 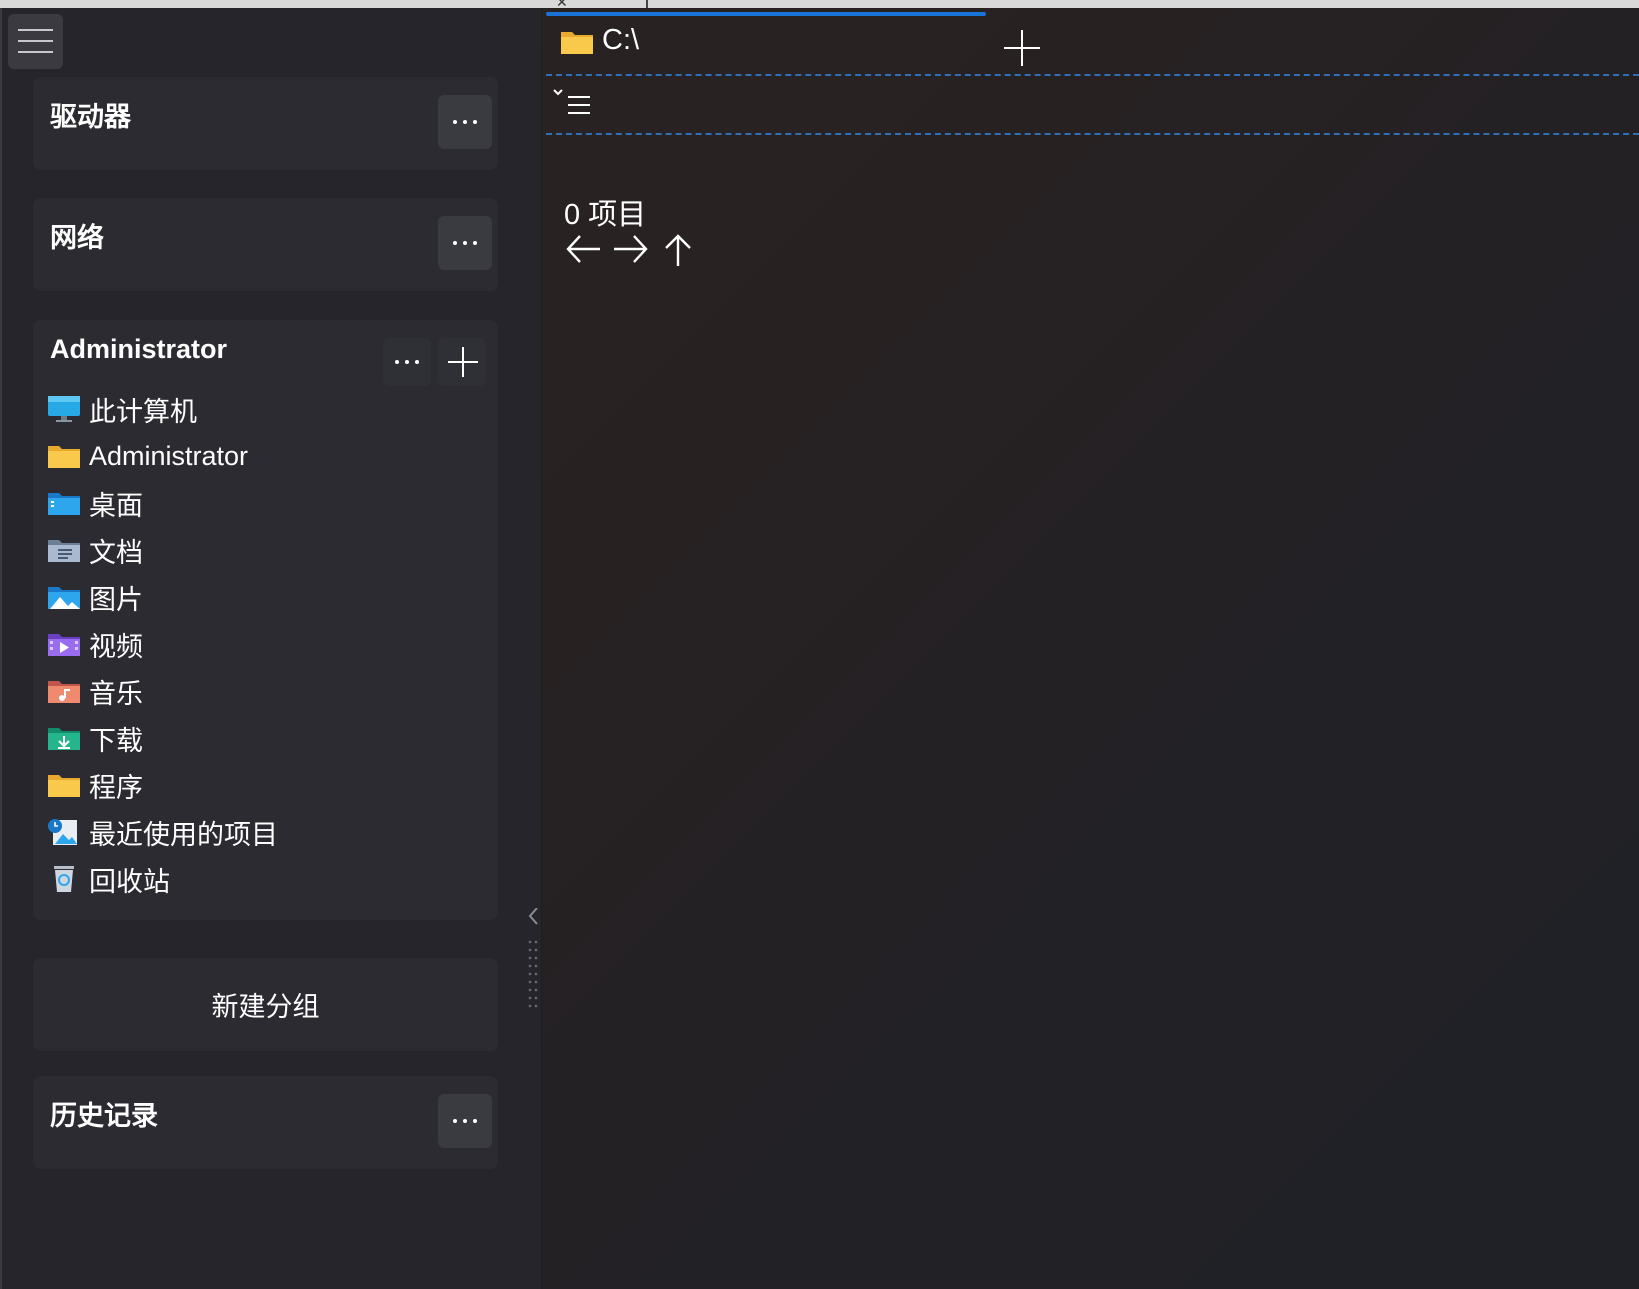 I want to click on network-more-button, so click(x=465, y=243).